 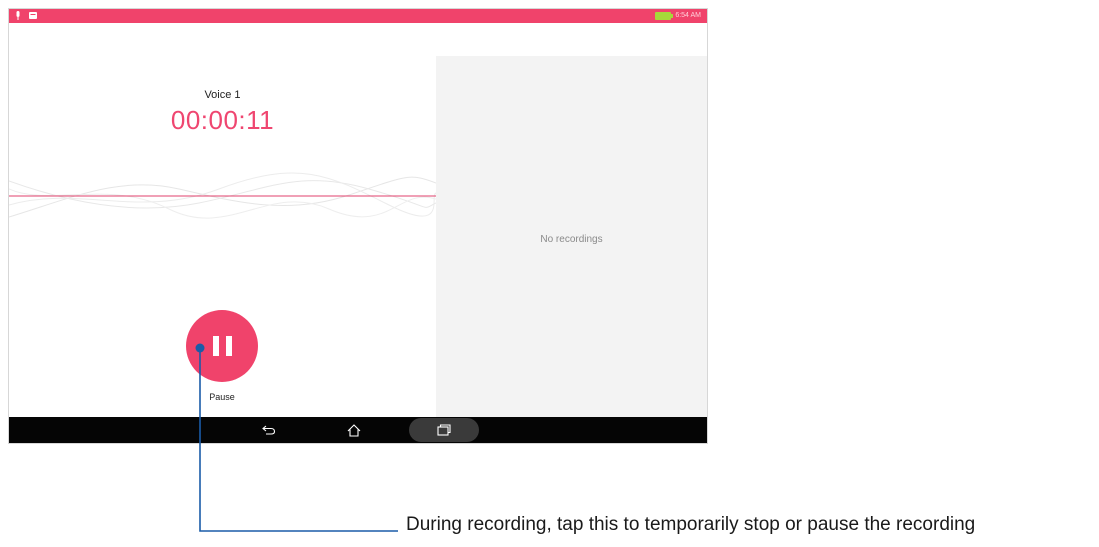 What do you see at coordinates (222, 397) in the screenshot?
I see `pause-label: Pause` at bounding box center [222, 397].